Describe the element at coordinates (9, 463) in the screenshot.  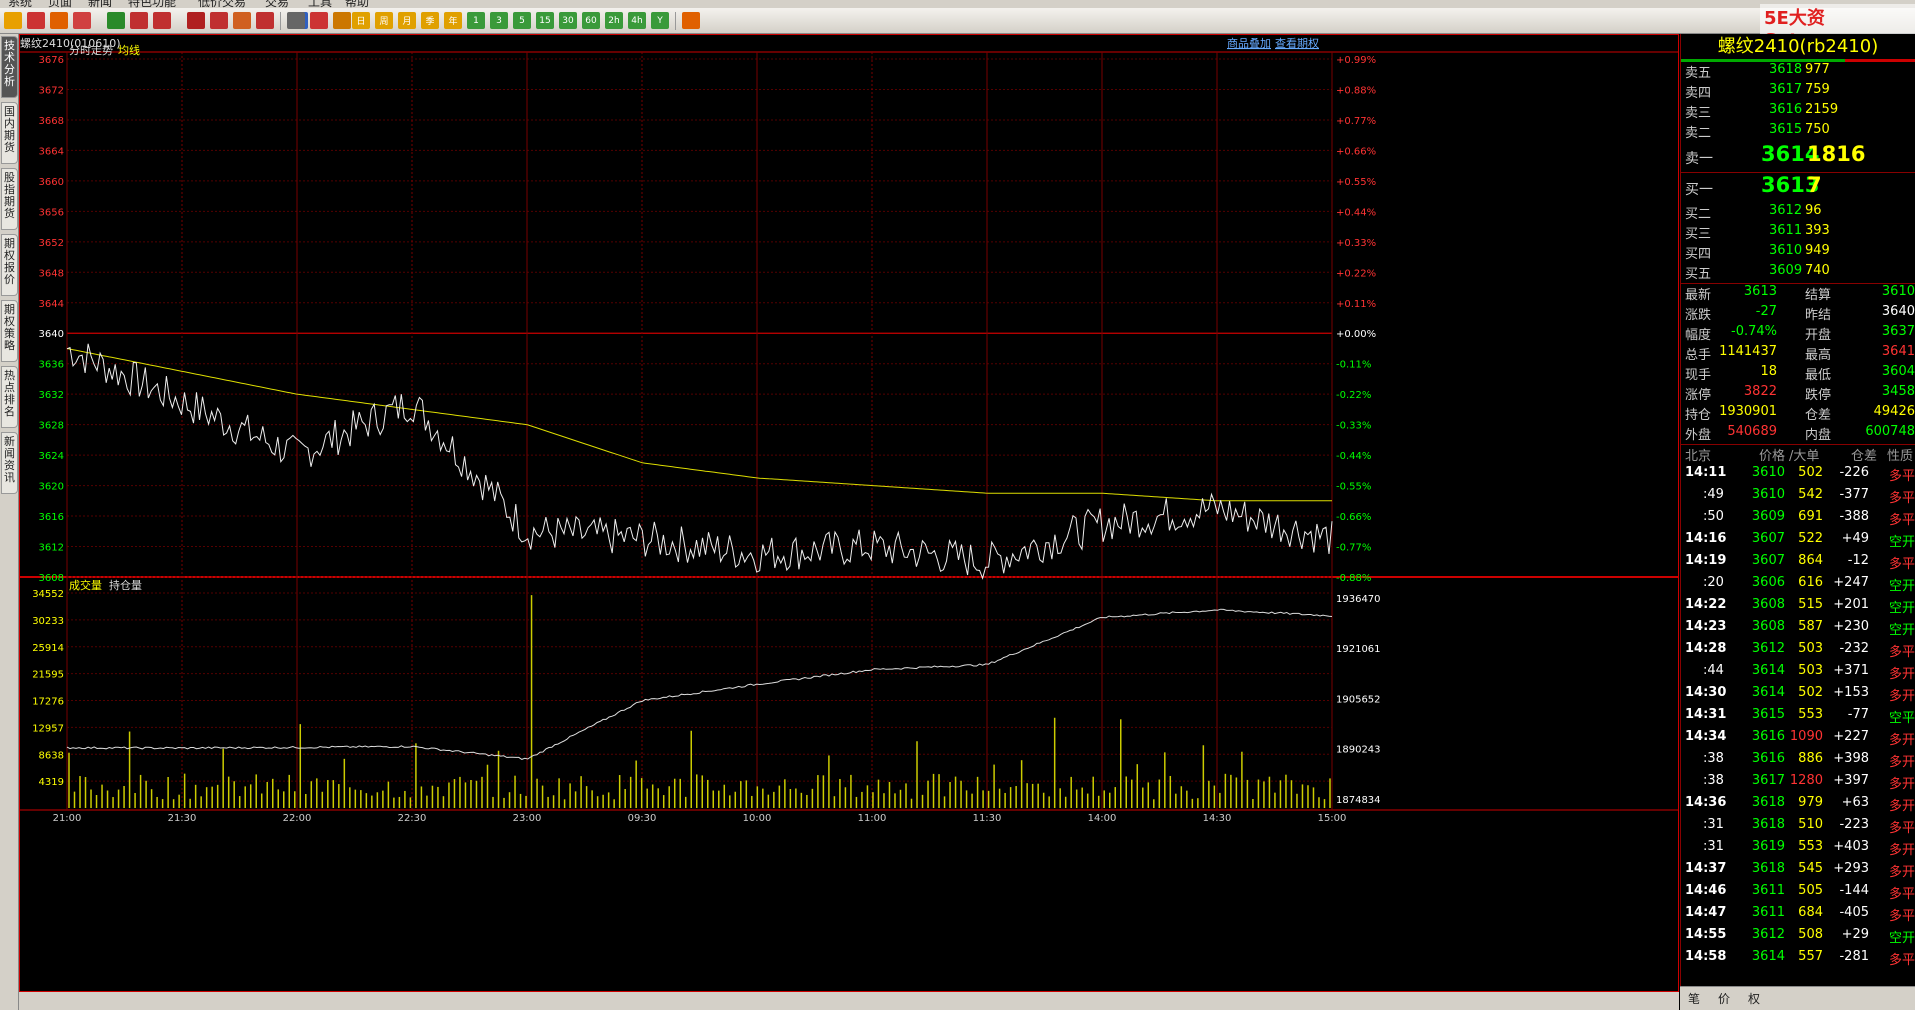
I see `sidebar-tab: 新 闻 资 讯` at that location.